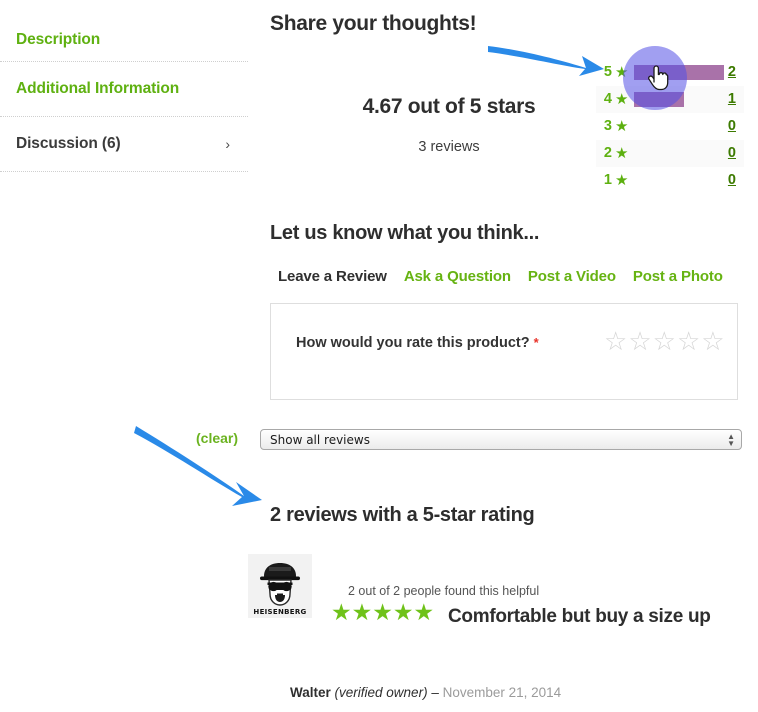  What do you see at coordinates (449, 106) in the screenshot?
I see `average-rating-text: 4.67 out of 5 stars` at bounding box center [449, 106].